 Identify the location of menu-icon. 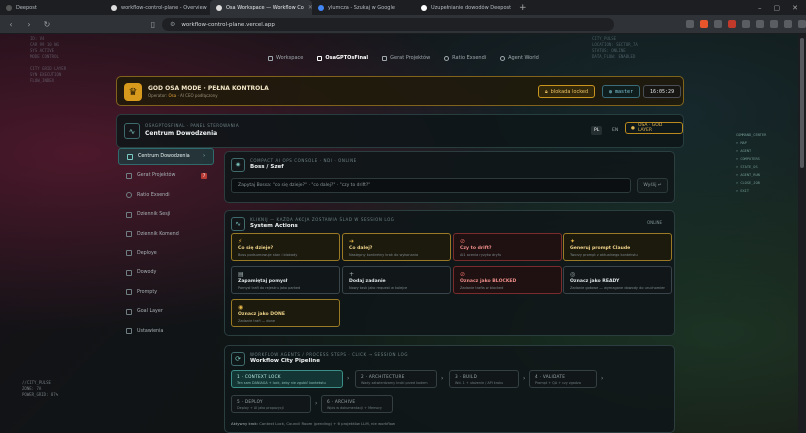
(802, 24).